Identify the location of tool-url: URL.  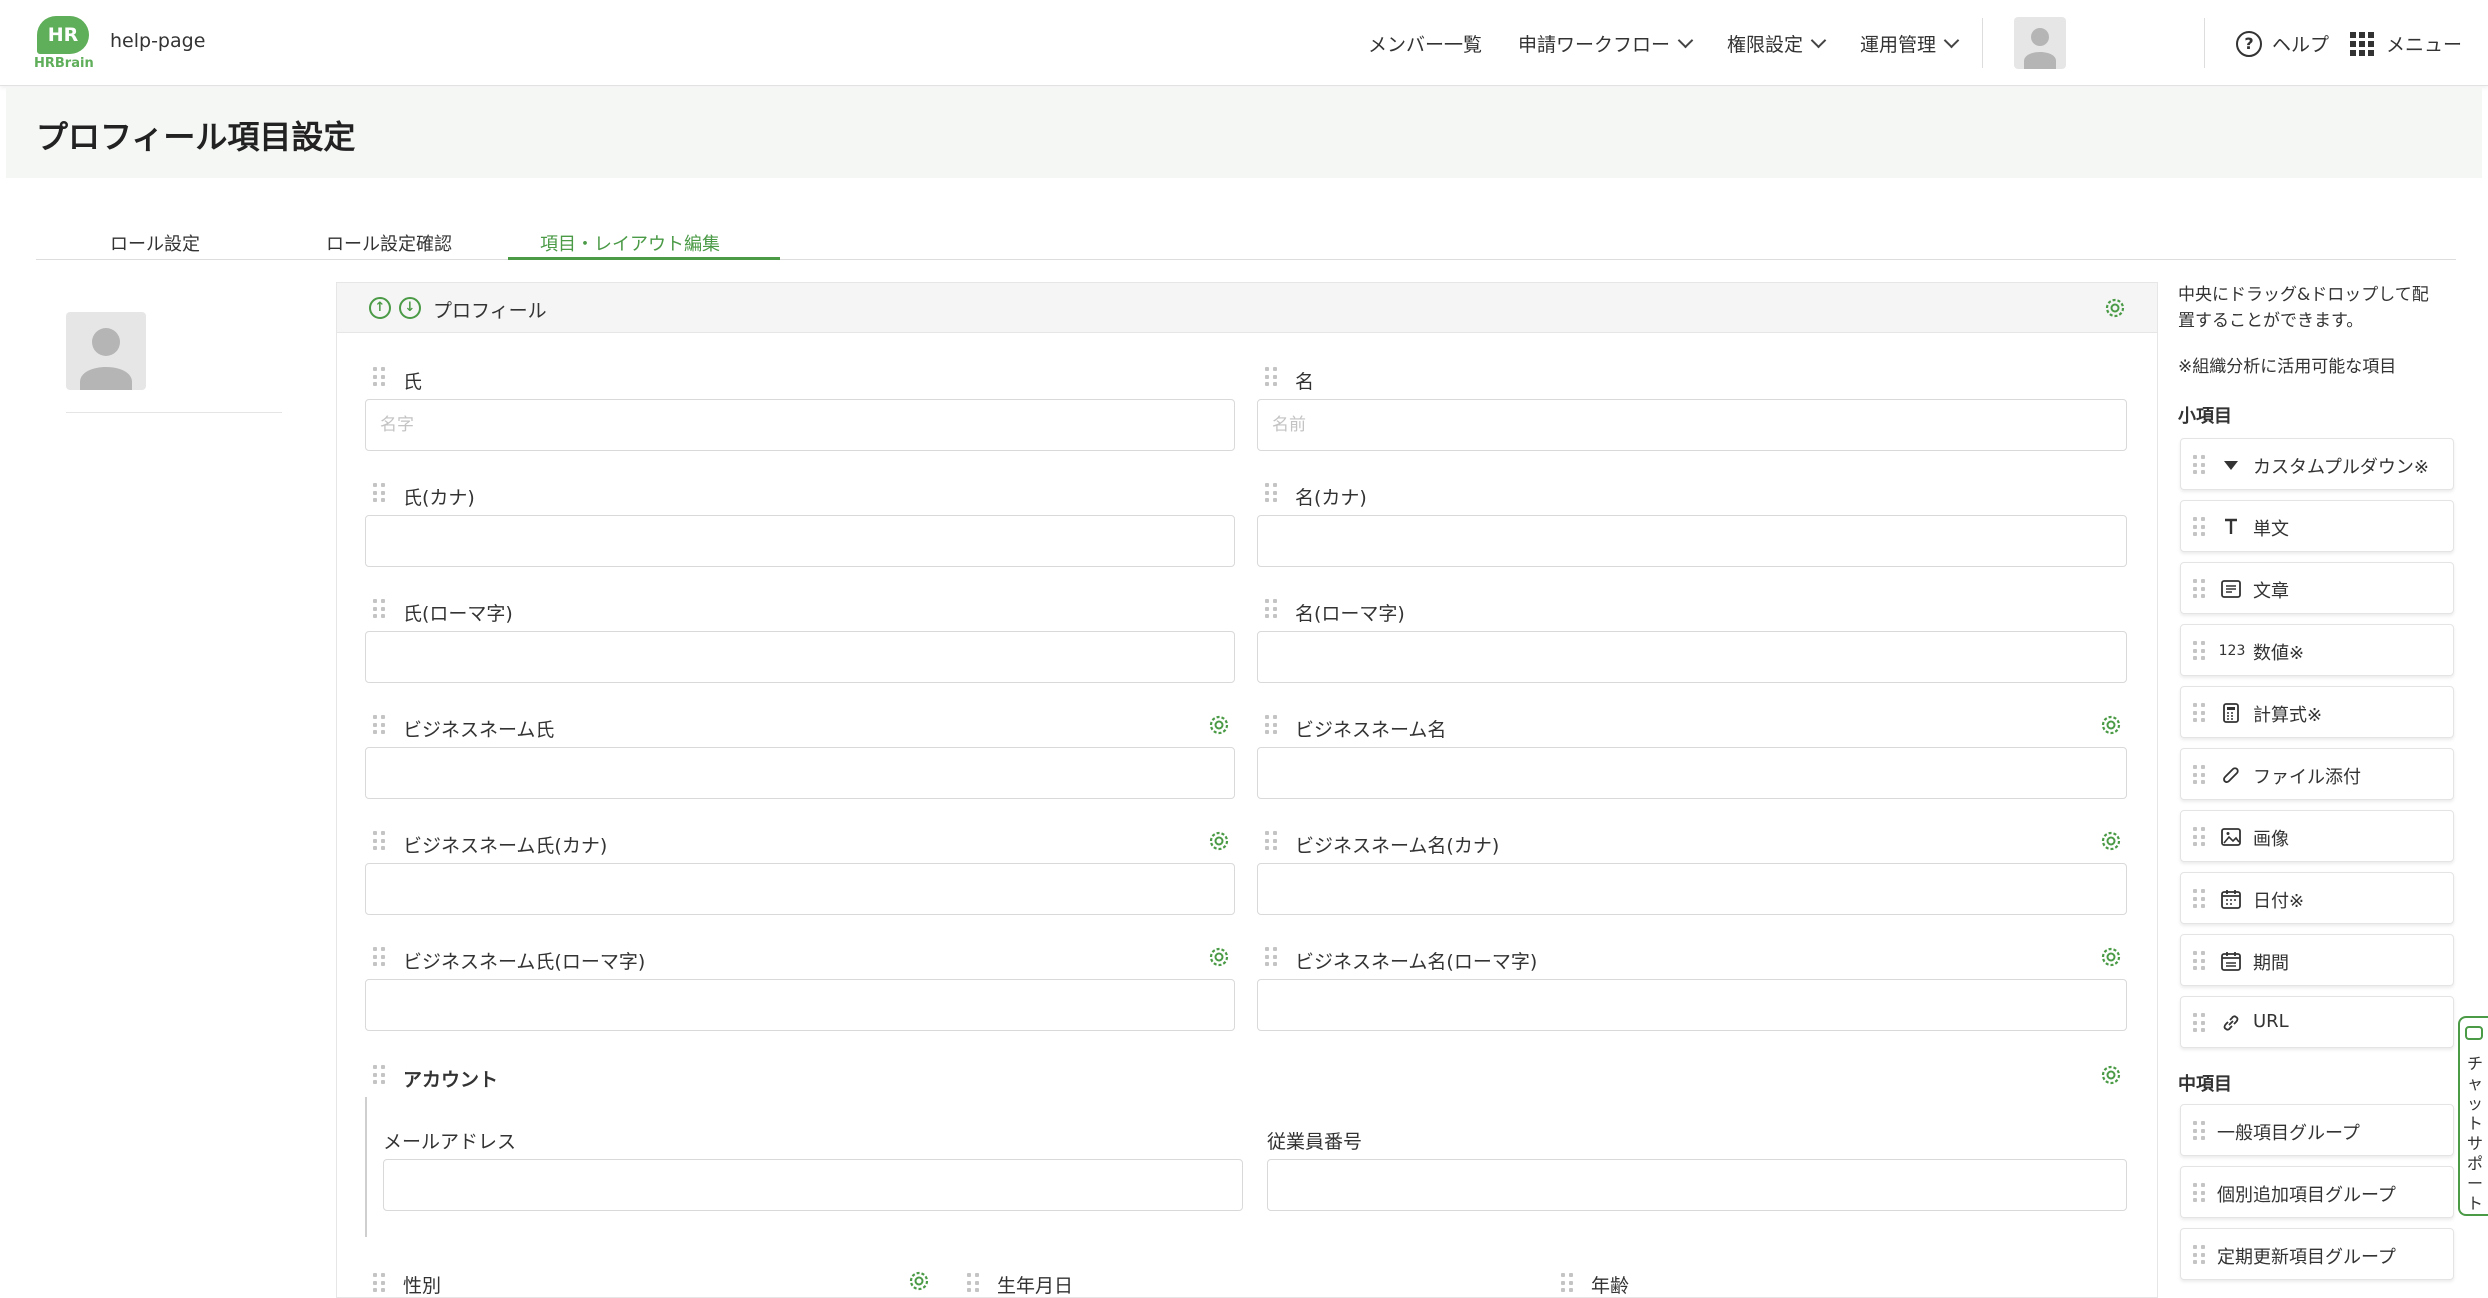
(2317, 1022).